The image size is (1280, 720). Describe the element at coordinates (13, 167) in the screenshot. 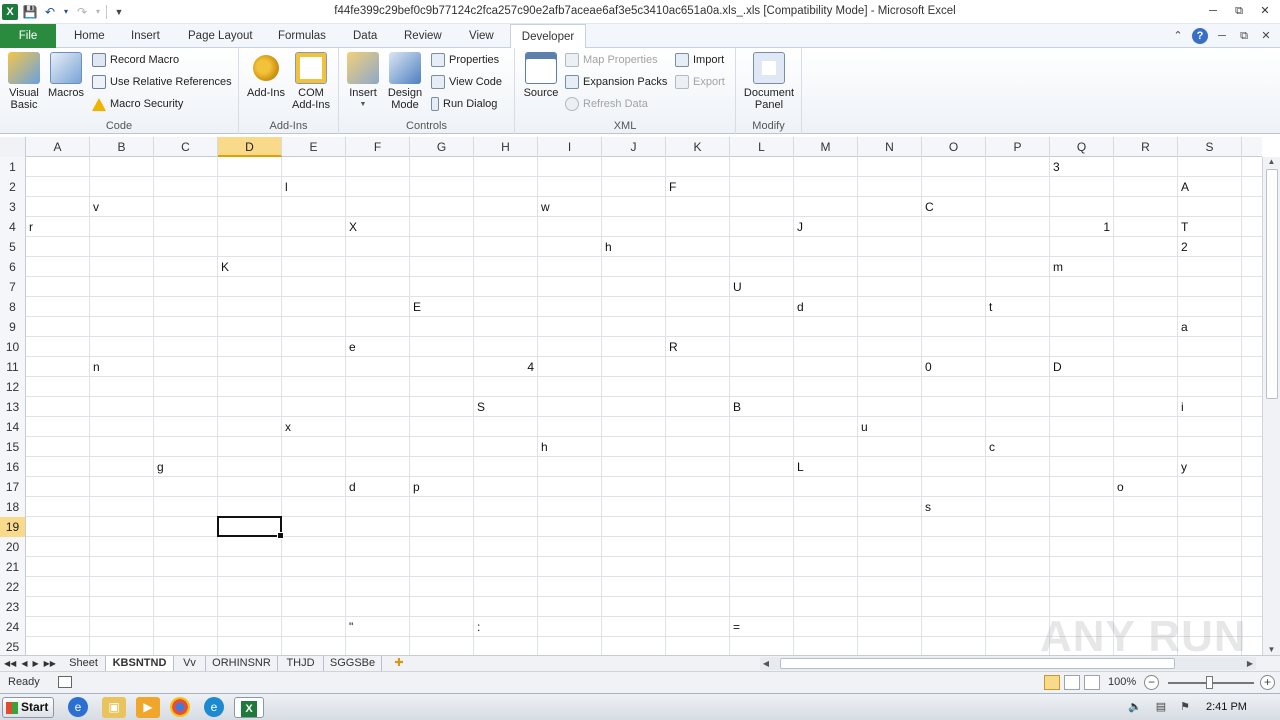

I see `row-header-1: 1` at that location.